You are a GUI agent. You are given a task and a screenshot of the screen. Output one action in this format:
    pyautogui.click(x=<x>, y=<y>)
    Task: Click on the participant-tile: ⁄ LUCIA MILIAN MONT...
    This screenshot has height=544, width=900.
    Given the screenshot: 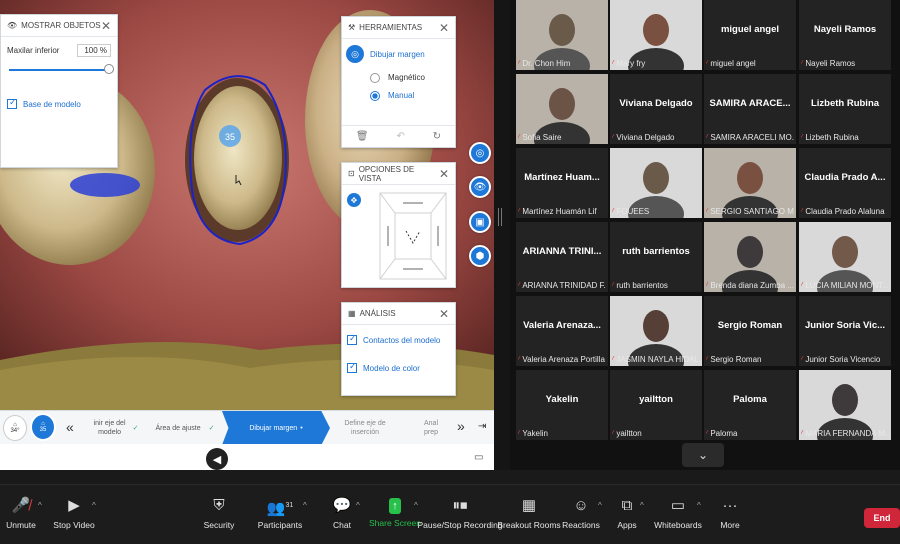 What is the action you would take?
    pyautogui.click(x=845, y=257)
    